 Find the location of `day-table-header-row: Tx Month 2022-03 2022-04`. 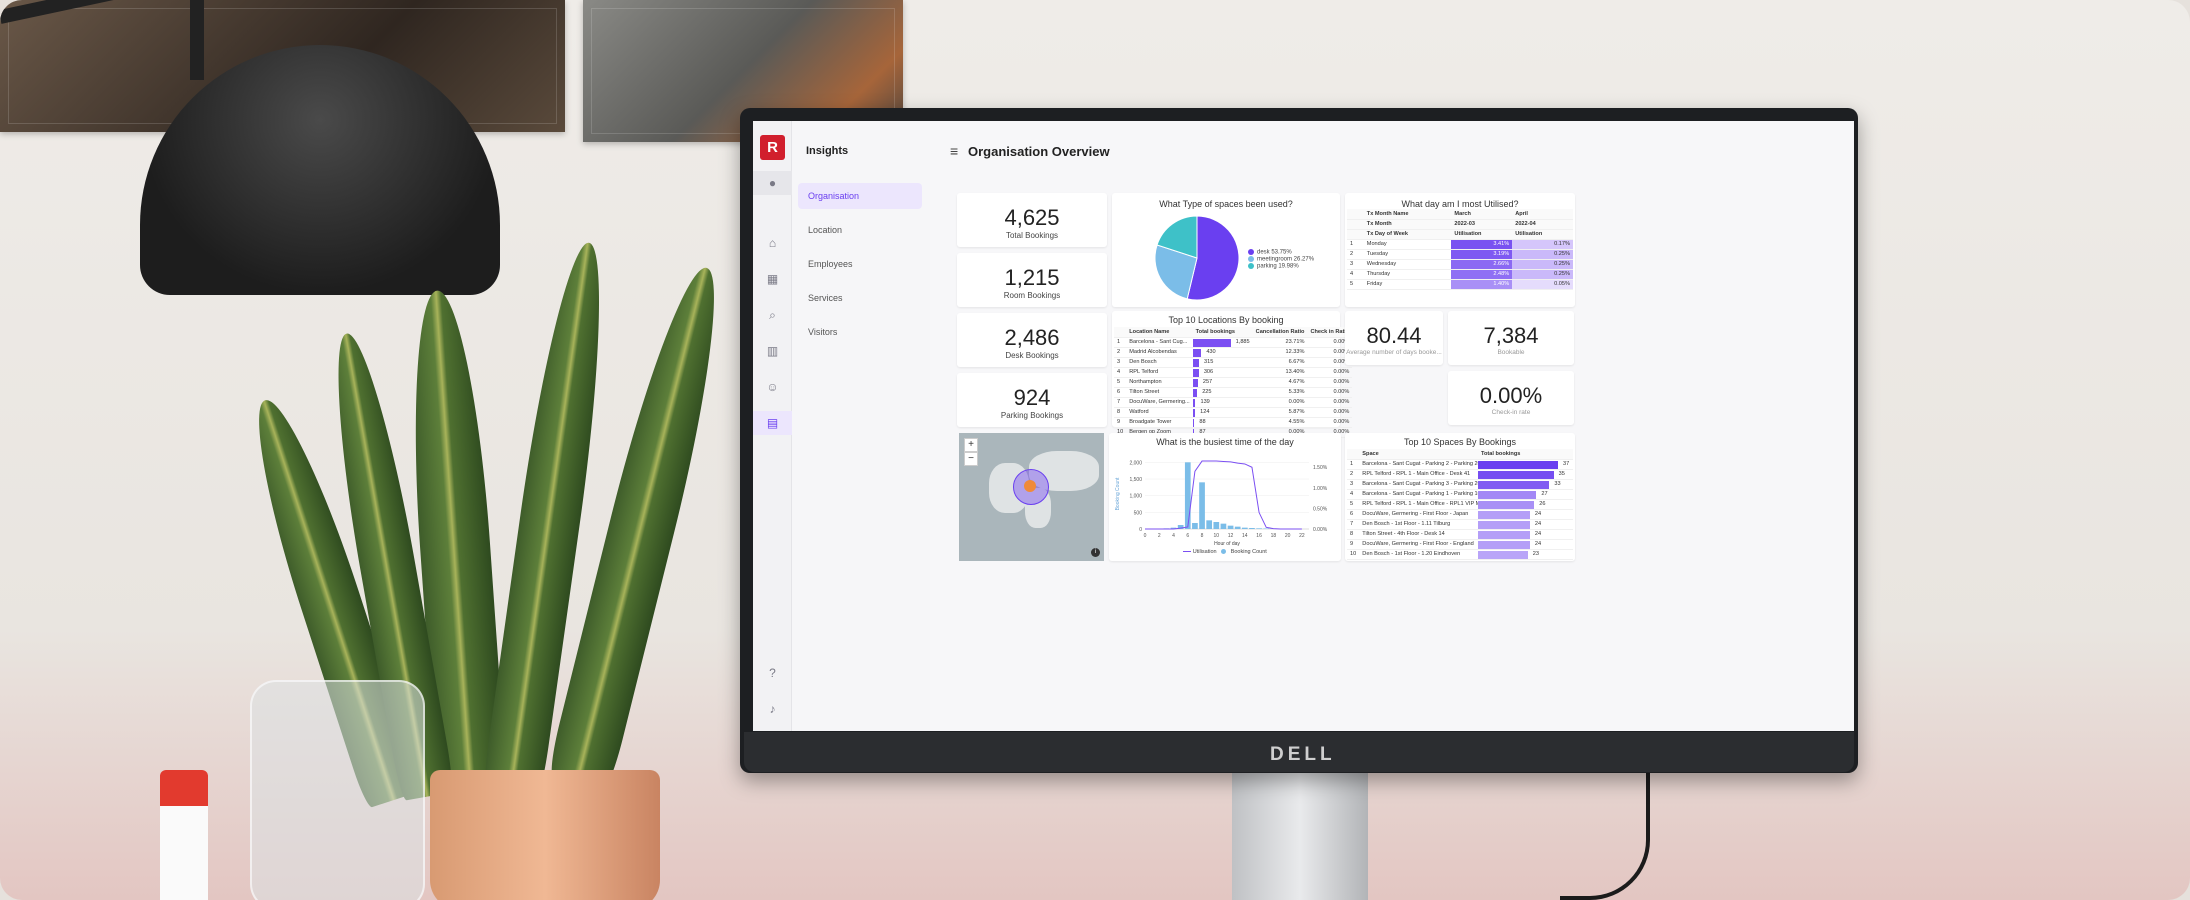

day-table-header-row: Tx Month 2022-03 2022-04 is located at coordinates (1460, 224).